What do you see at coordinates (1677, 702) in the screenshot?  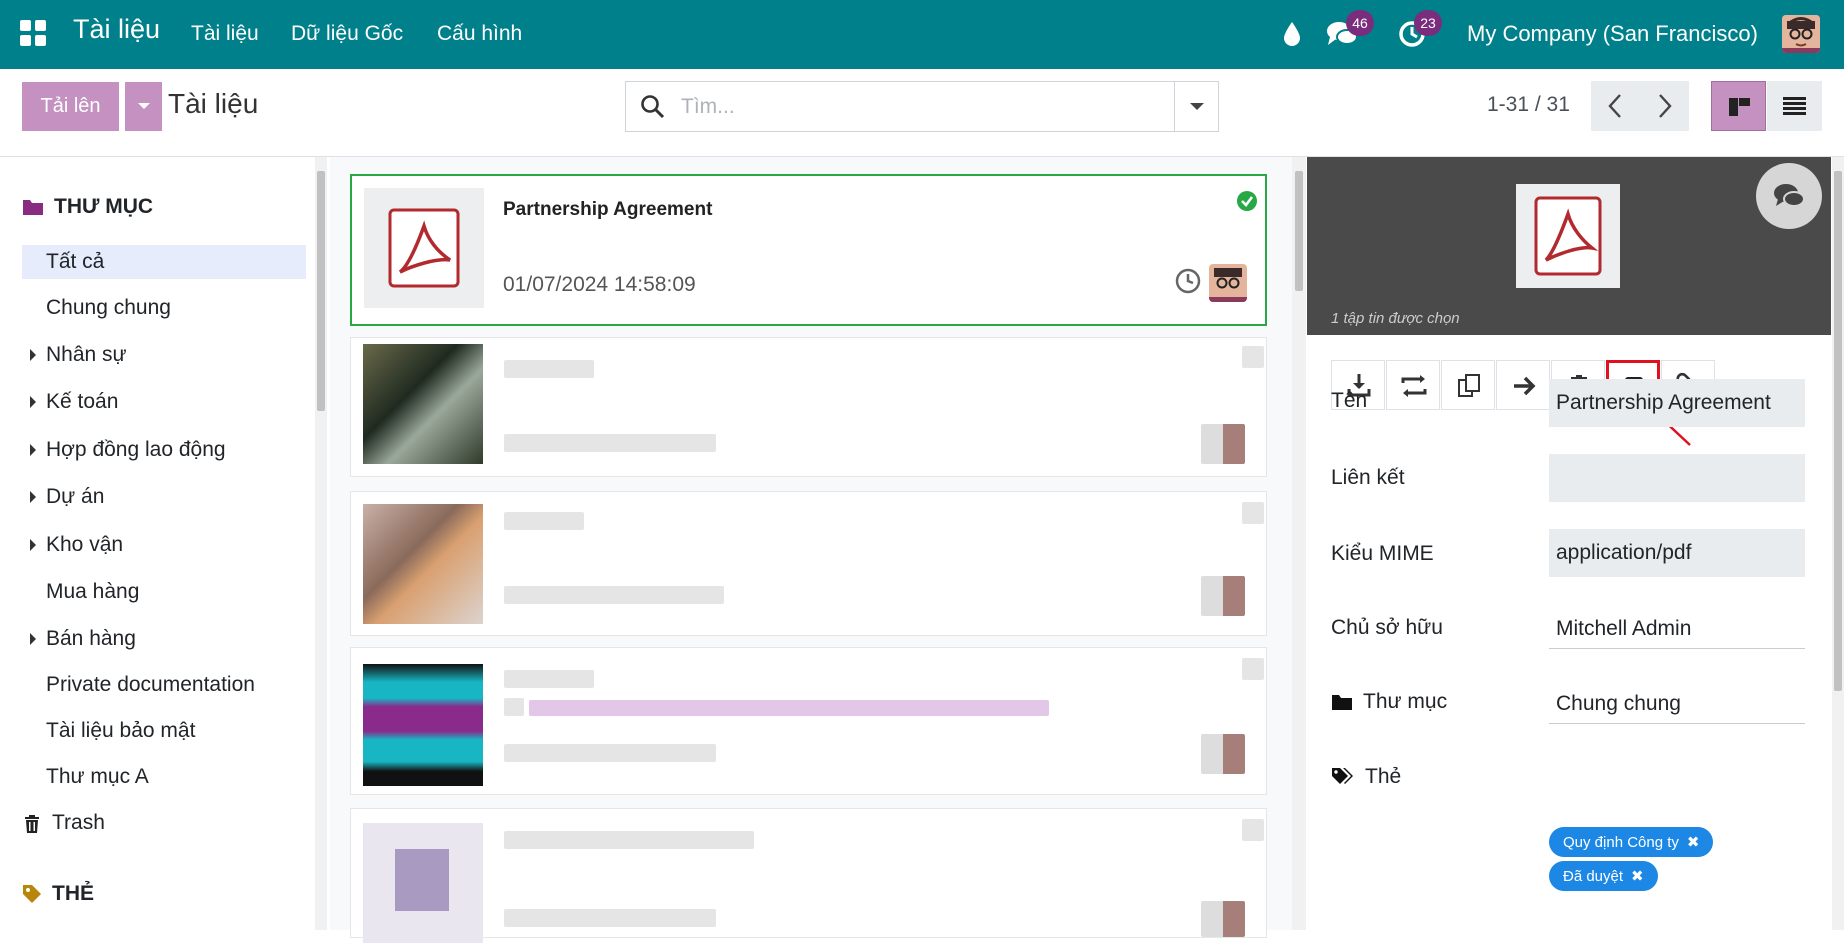 I see `folder-field: Chung chung` at bounding box center [1677, 702].